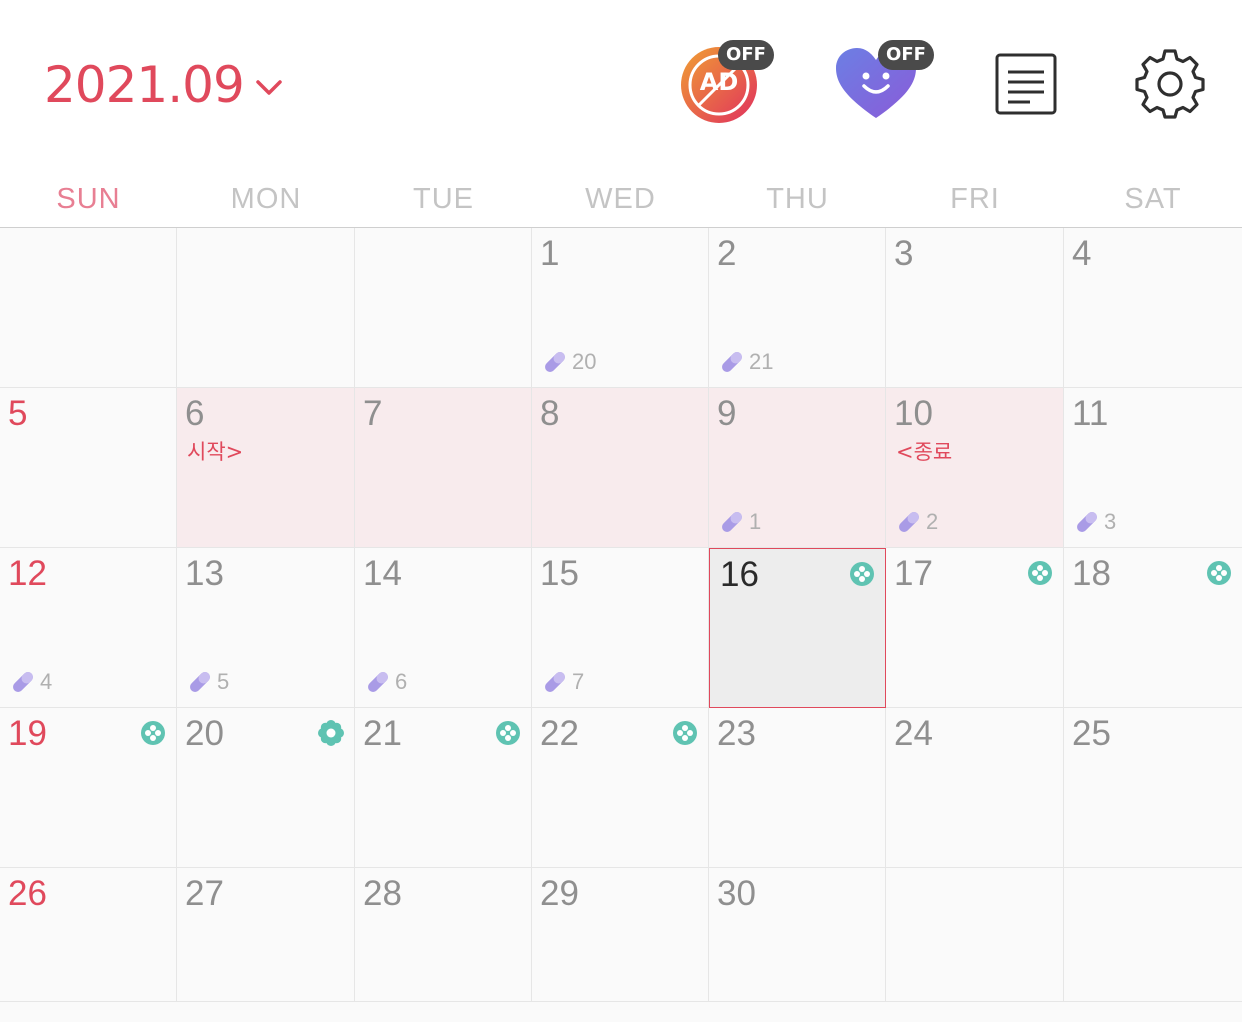  I want to click on ad-label: AD, so click(719, 82).